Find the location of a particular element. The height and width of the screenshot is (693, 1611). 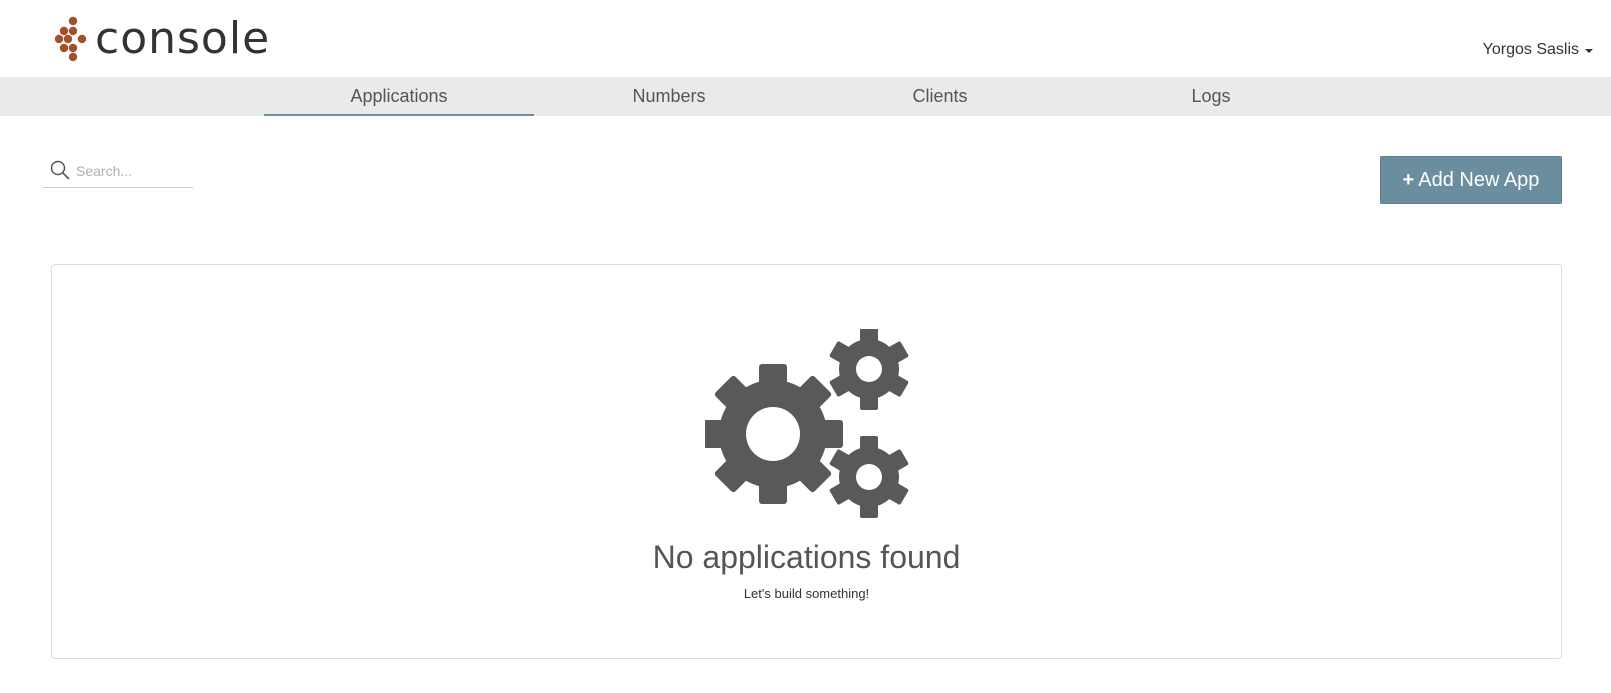

tab-logs: Logs is located at coordinates (1211, 96).